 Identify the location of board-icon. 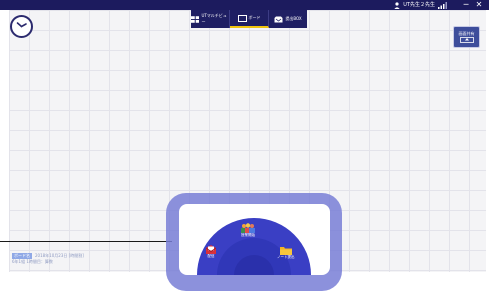
(242, 18).